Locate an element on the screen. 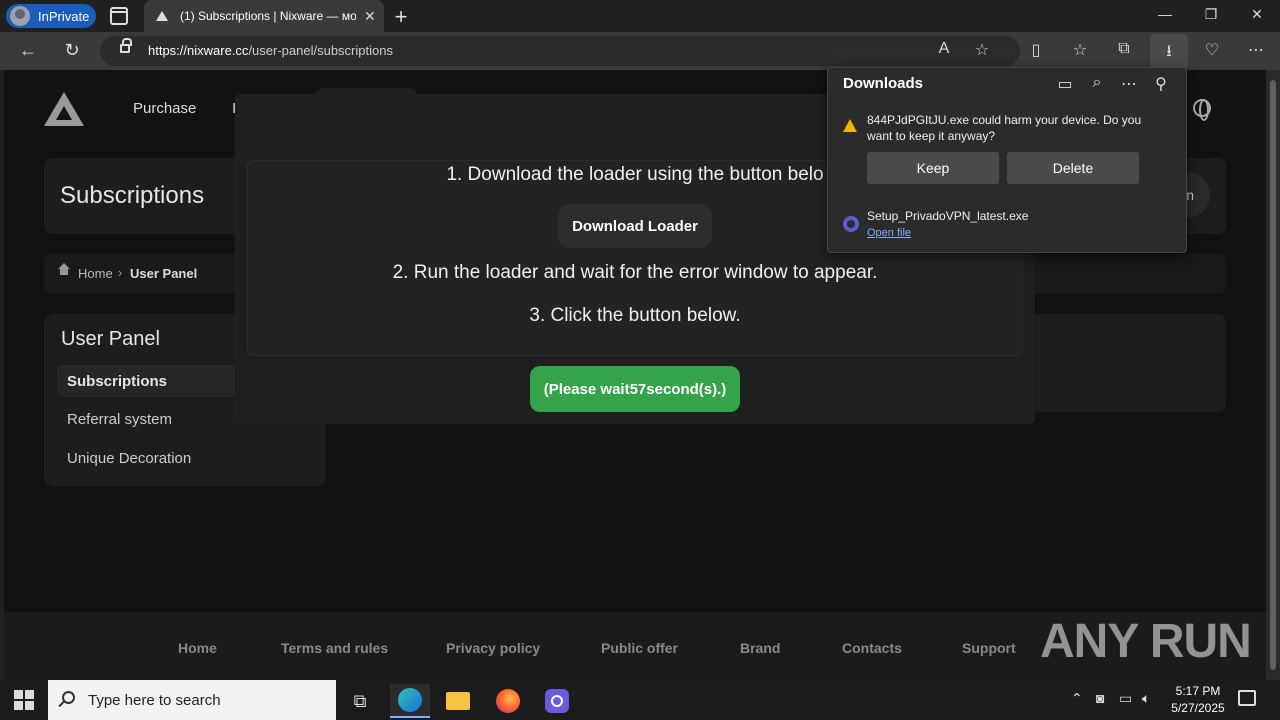  refresh-icon: ↻ is located at coordinates (72, 50).